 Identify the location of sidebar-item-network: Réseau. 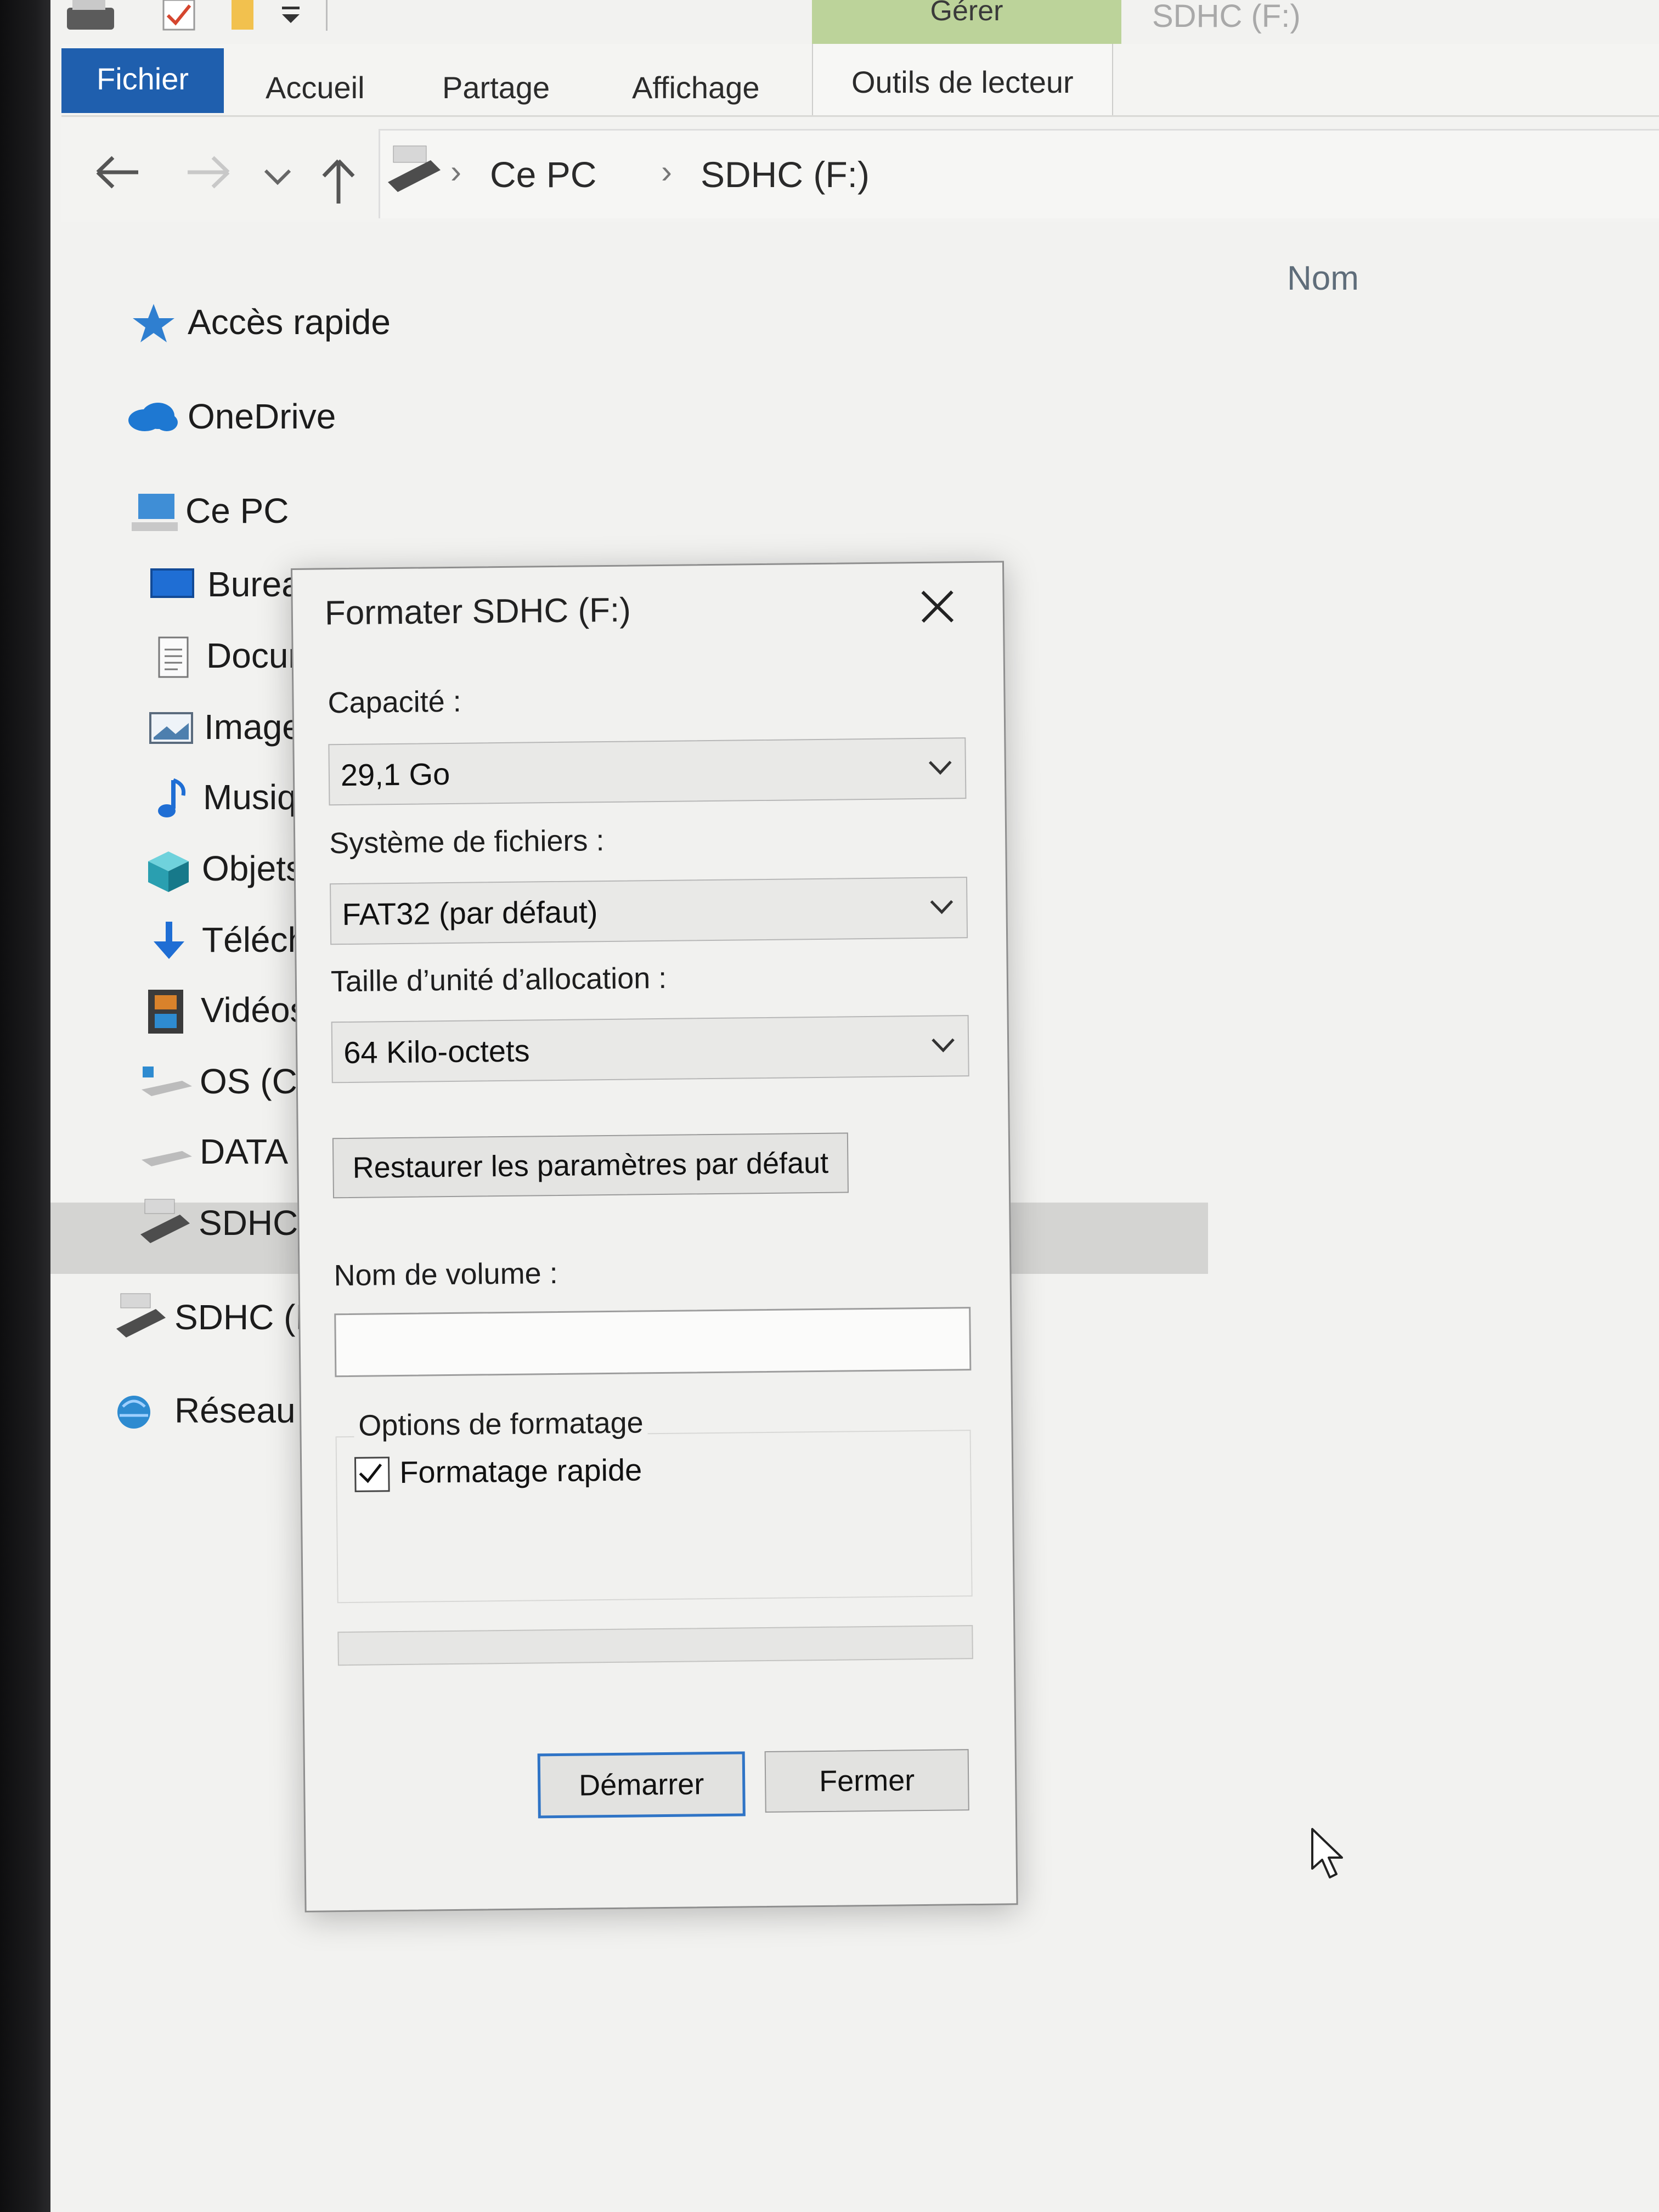
(207, 1410).